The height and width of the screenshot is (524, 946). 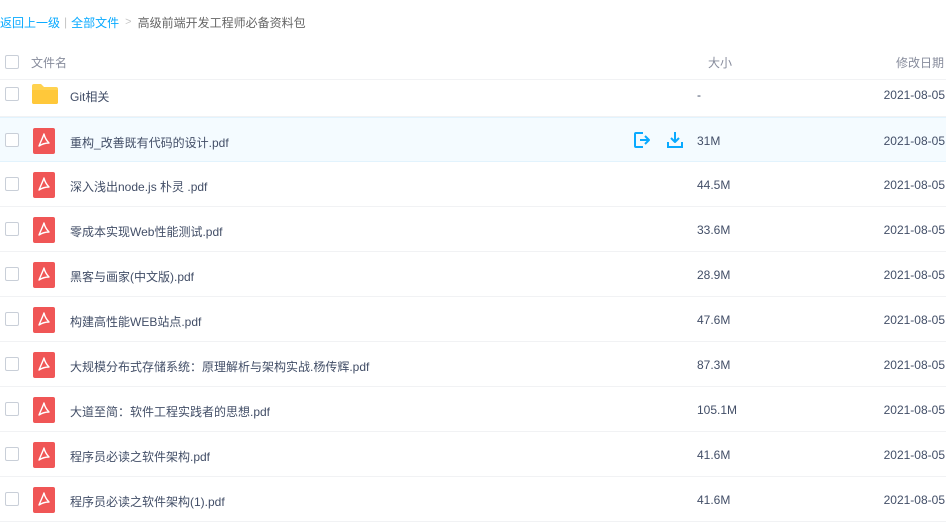 What do you see at coordinates (138, 186) in the screenshot?
I see `file-name: 深入浅出node.js 朴灵 .pdf` at bounding box center [138, 186].